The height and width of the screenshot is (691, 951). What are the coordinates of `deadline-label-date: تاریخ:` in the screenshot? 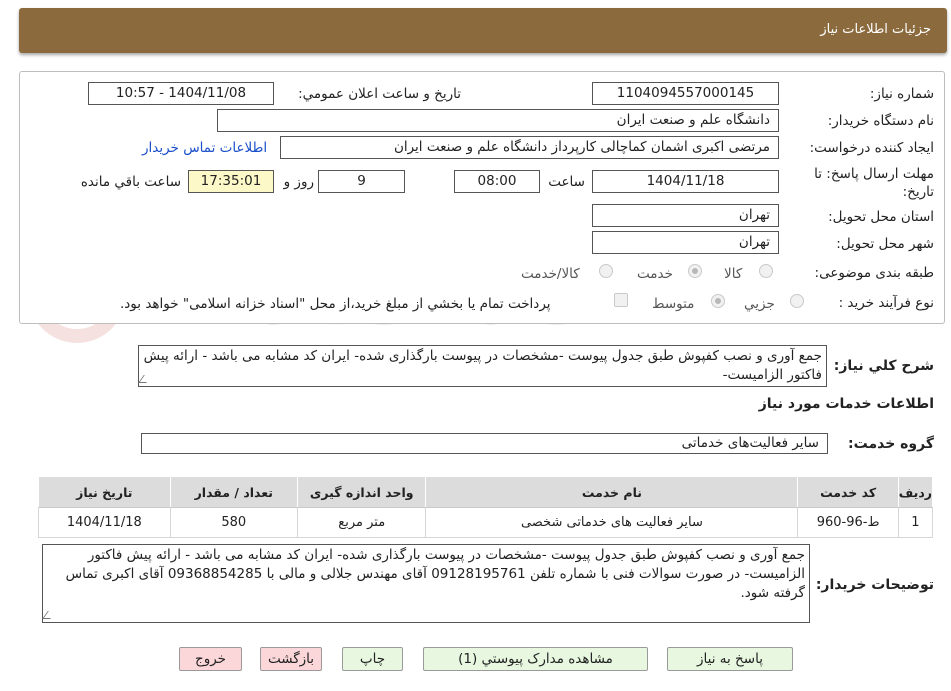 It's located at (918, 192).